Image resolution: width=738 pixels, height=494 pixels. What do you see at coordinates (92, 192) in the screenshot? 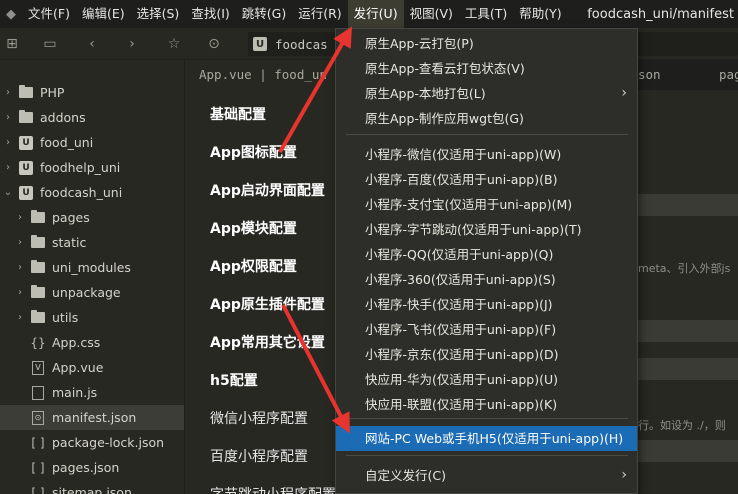
I see `tree-item: ⌄ Ufoodcash_uni` at bounding box center [92, 192].